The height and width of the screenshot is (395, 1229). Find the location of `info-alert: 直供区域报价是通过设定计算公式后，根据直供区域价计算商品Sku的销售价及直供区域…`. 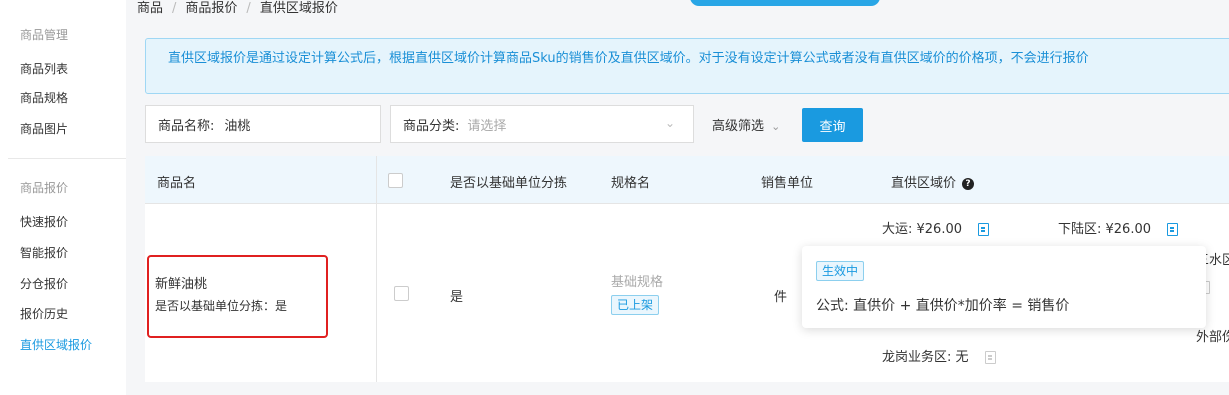

info-alert: 直供区域报价是通过设定计算公式后，根据直供区域价计算商品Sku的销售价及直供区域… is located at coordinates (687, 66).